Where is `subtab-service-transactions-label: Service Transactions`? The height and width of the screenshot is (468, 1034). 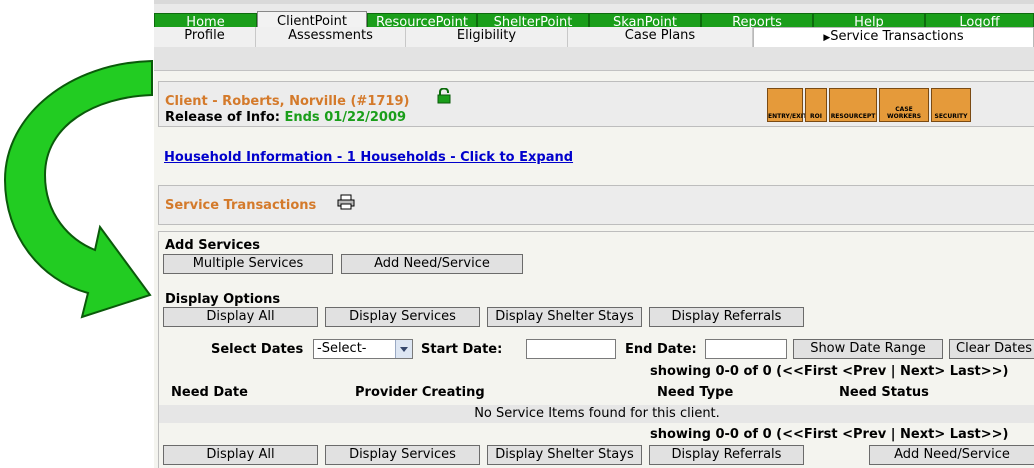 subtab-service-transactions-label: Service Transactions is located at coordinates (897, 36).